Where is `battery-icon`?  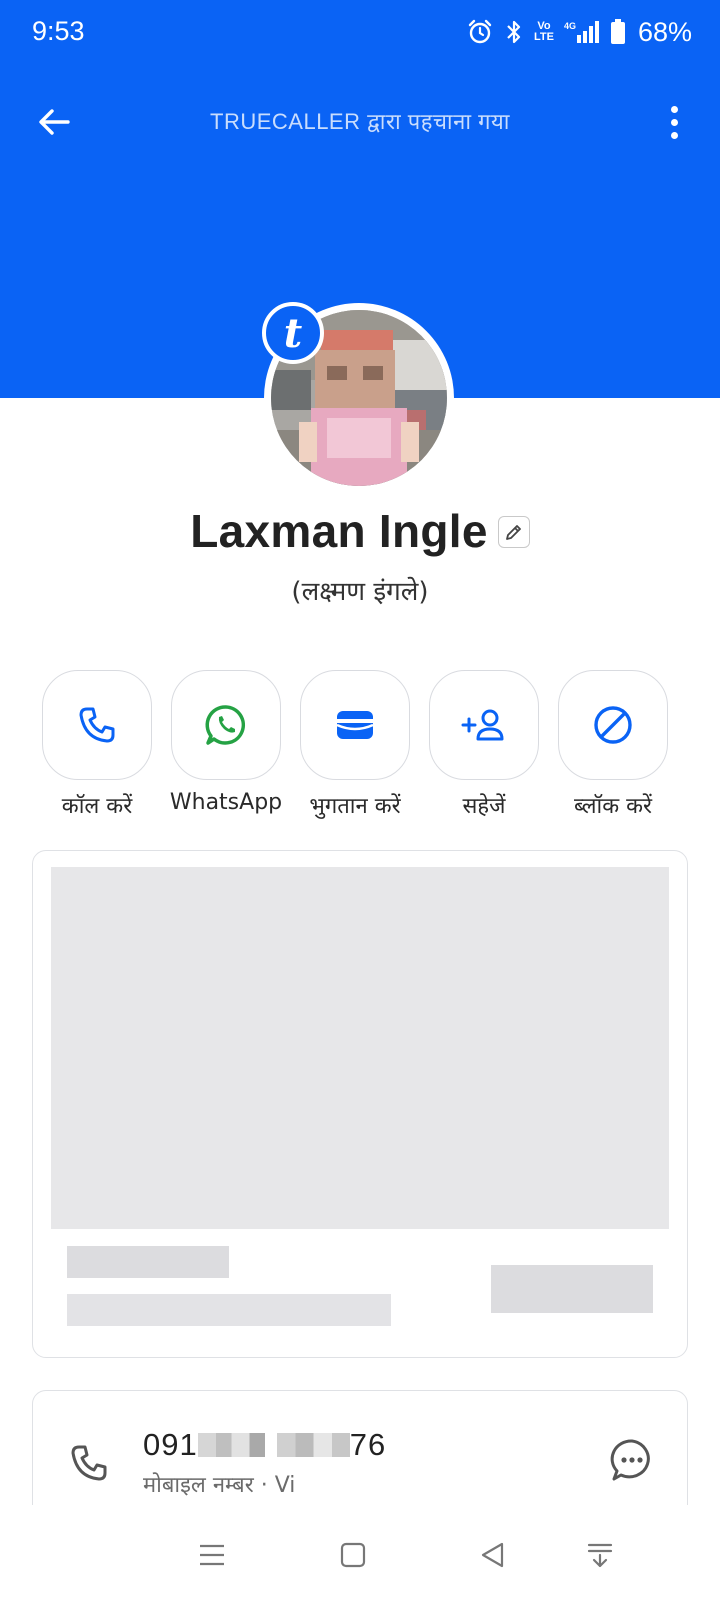
battery-icon is located at coordinates (617, 31).